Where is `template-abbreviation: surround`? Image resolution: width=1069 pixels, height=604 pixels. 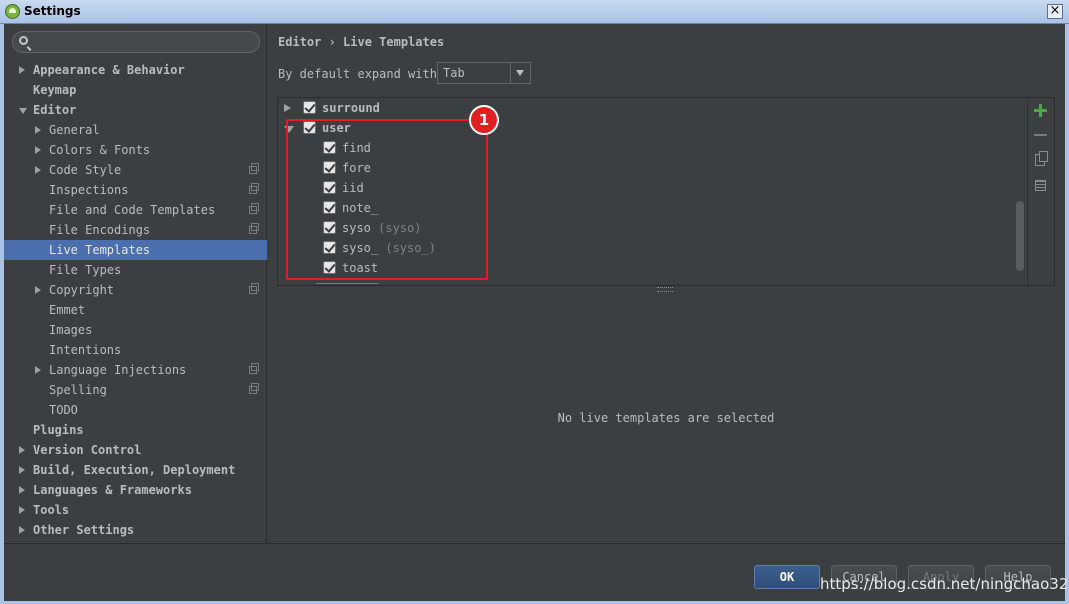 template-abbreviation: surround is located at coordinates (351, 108).